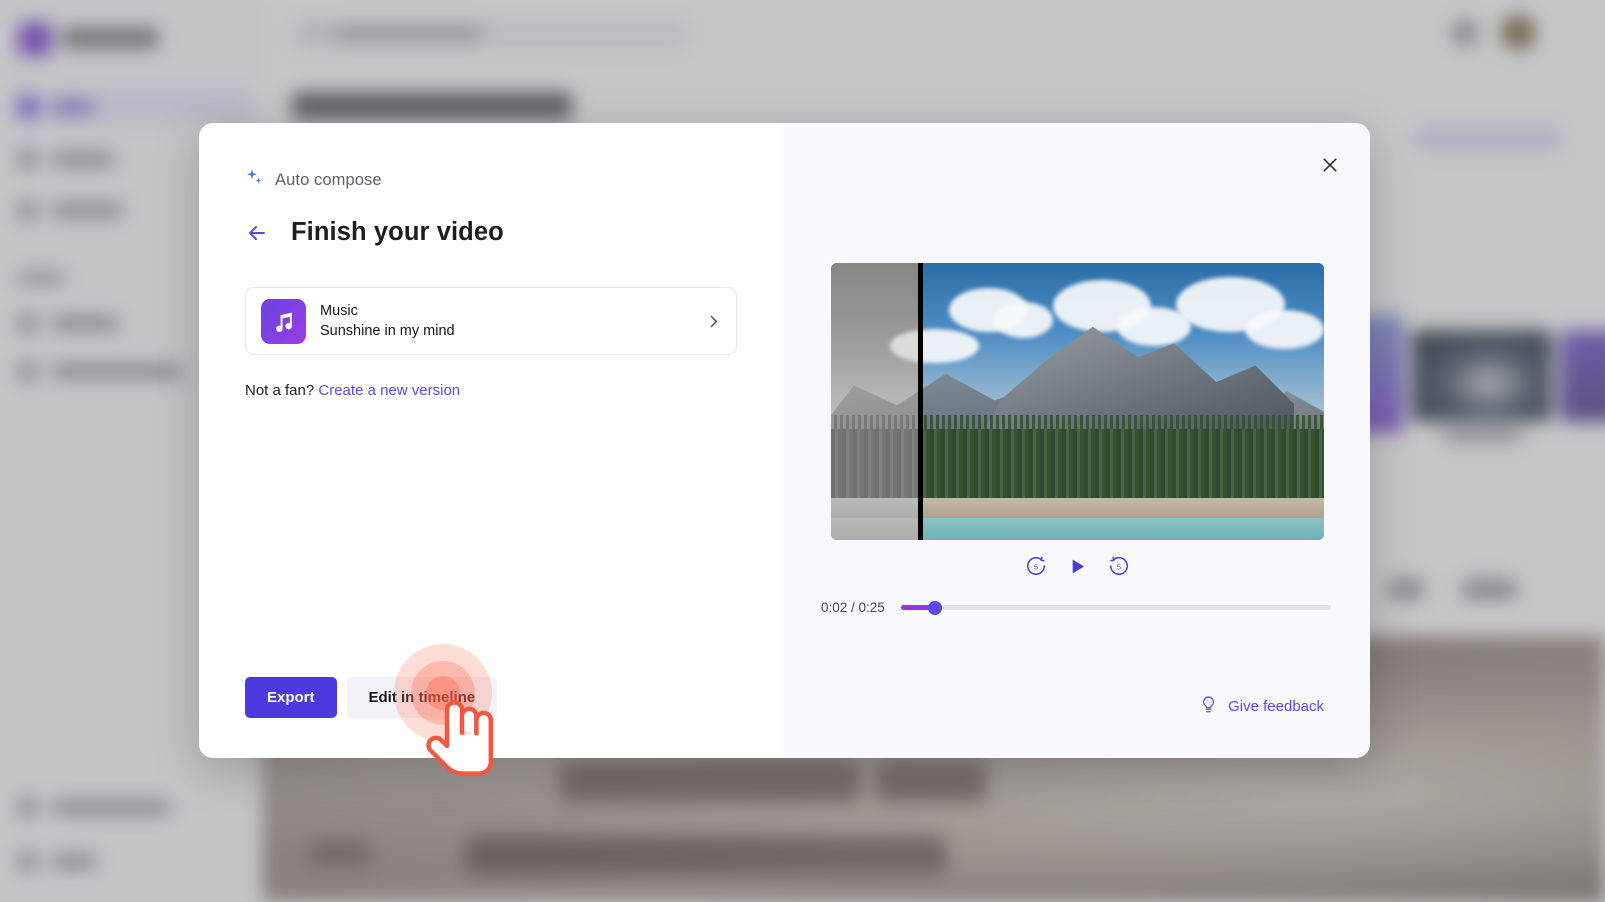 This screenshot has width=1605, height=902. I want to click on not-a-fan-row: Not a fan? Create a new version, so click(352, 390).